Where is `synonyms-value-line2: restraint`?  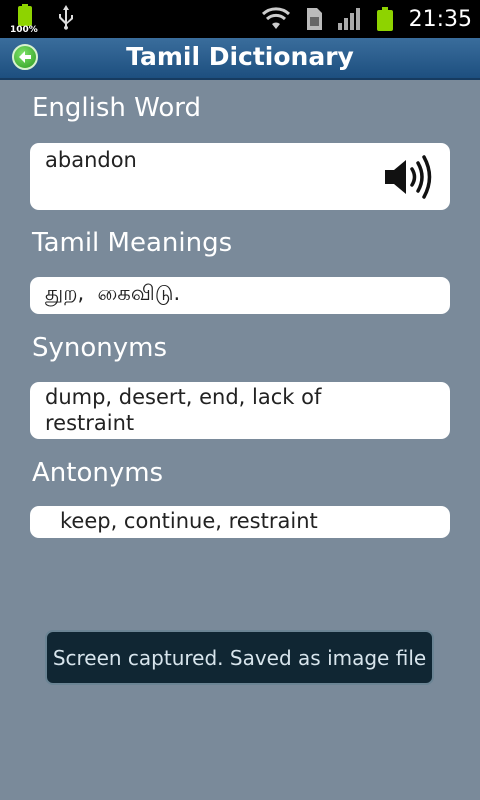 synonyms-value-line2: restraint is located at coordinates (90, 423).